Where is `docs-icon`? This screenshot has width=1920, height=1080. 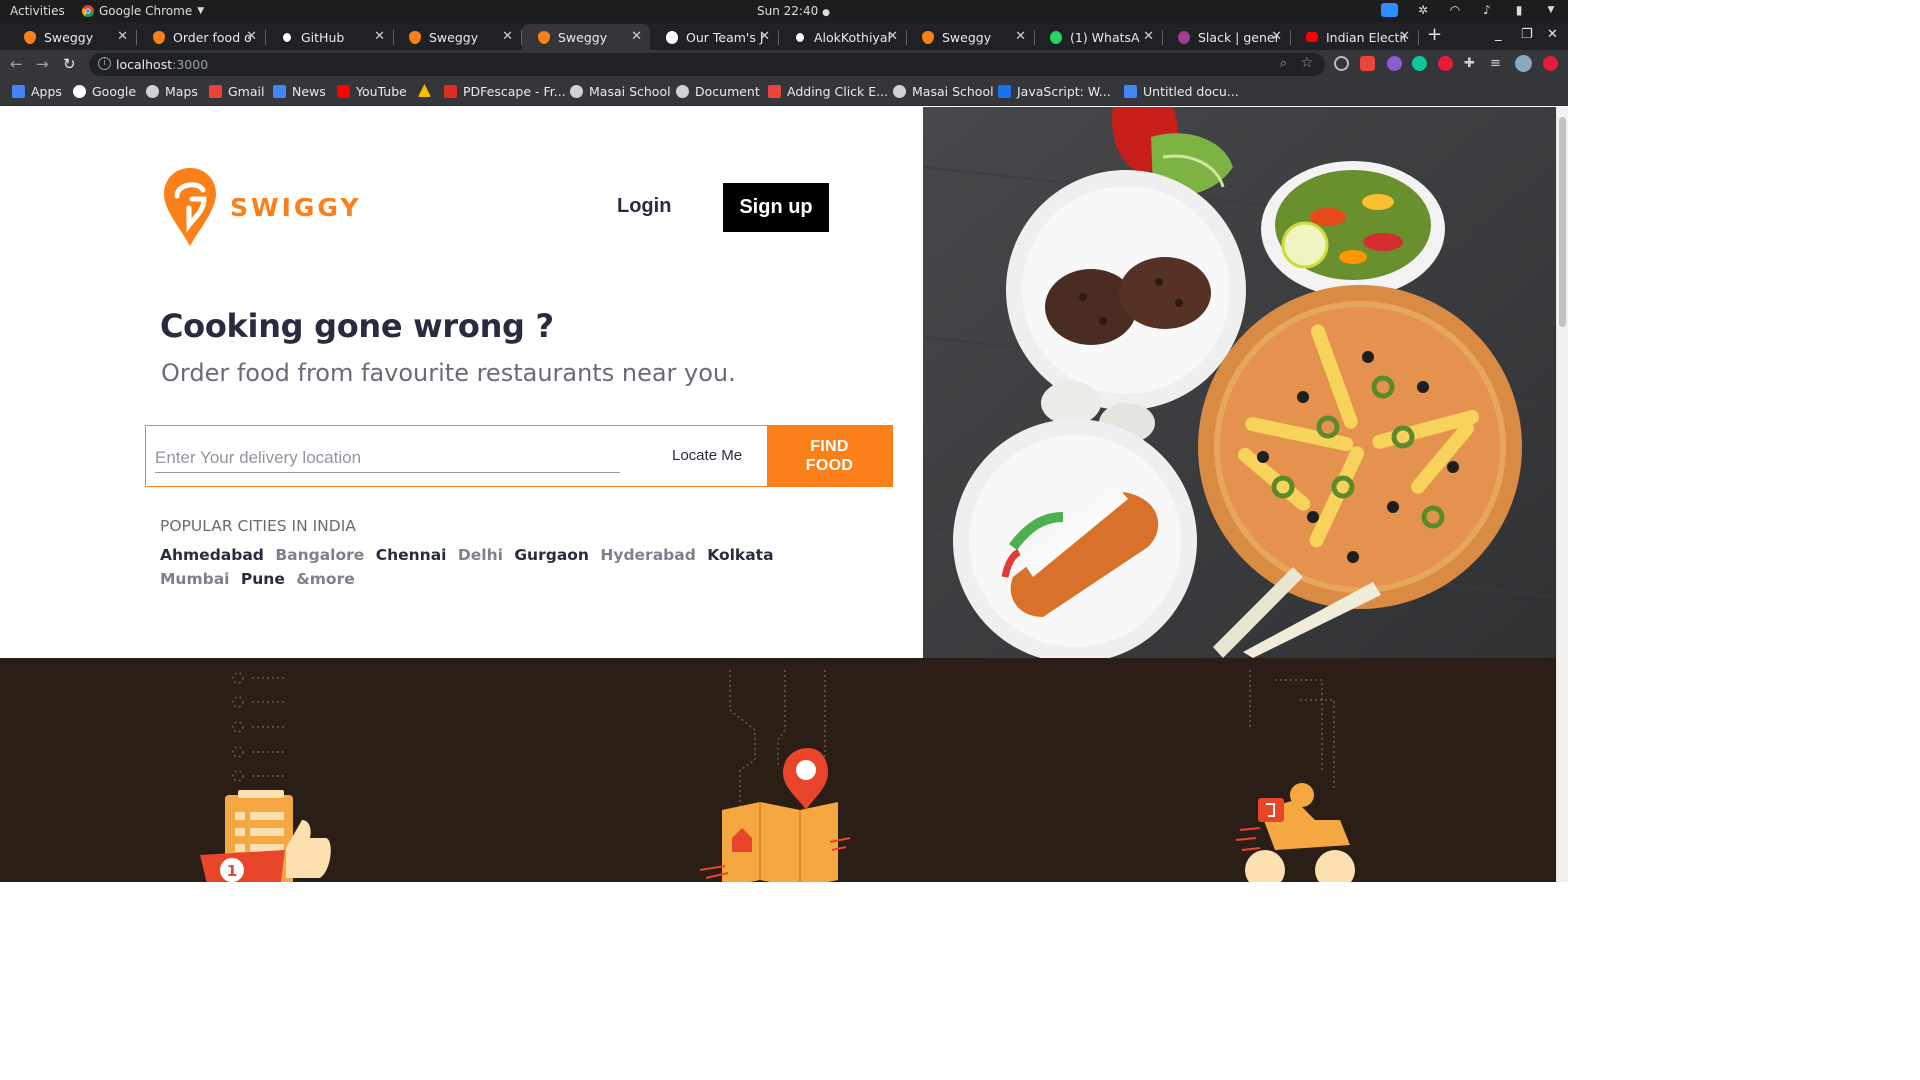 docs-icon is located at coordinates (1130, 91).